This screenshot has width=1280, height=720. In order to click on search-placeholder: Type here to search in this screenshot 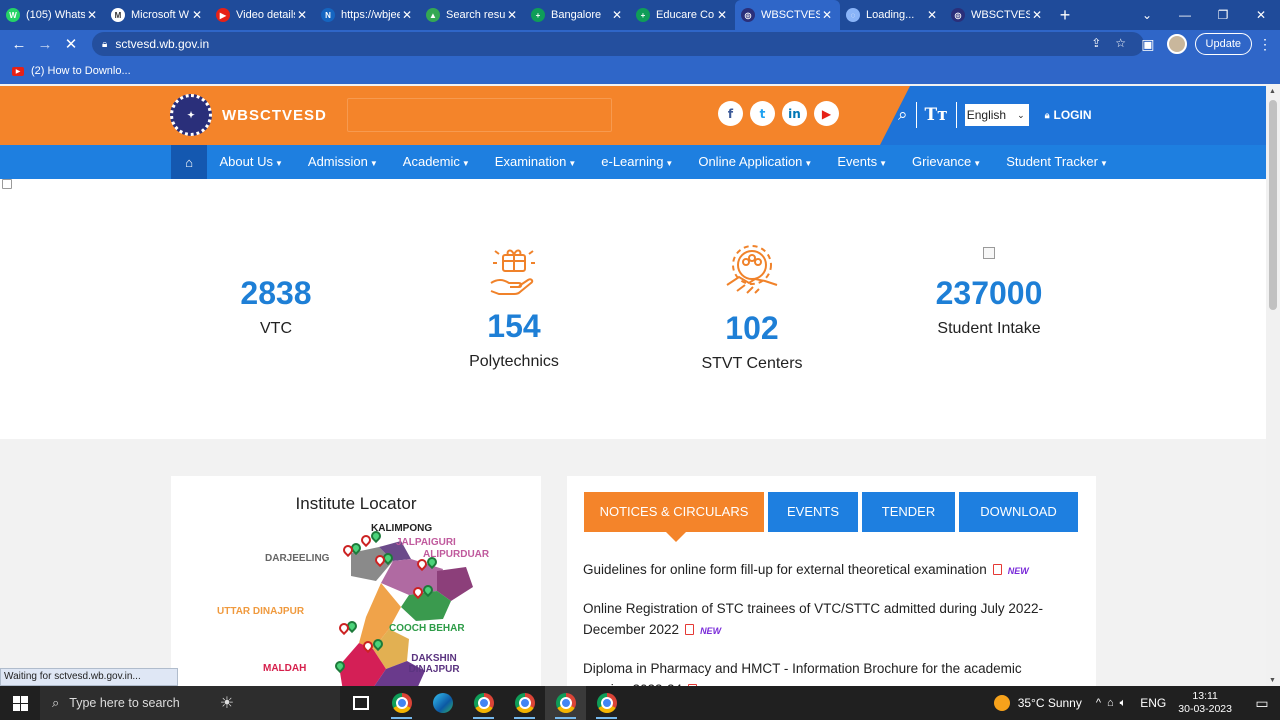, I will do `click(124, 703)`.